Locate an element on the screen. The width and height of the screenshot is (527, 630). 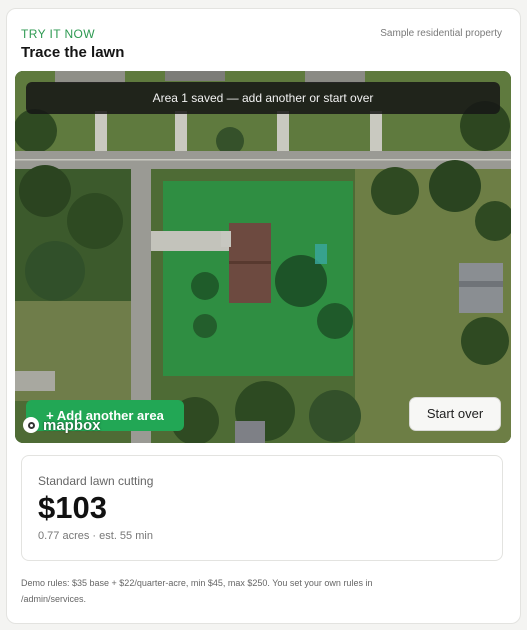
area-saved-toast: Area 1 saved — add another or start over is located at coordinates (263, 98).